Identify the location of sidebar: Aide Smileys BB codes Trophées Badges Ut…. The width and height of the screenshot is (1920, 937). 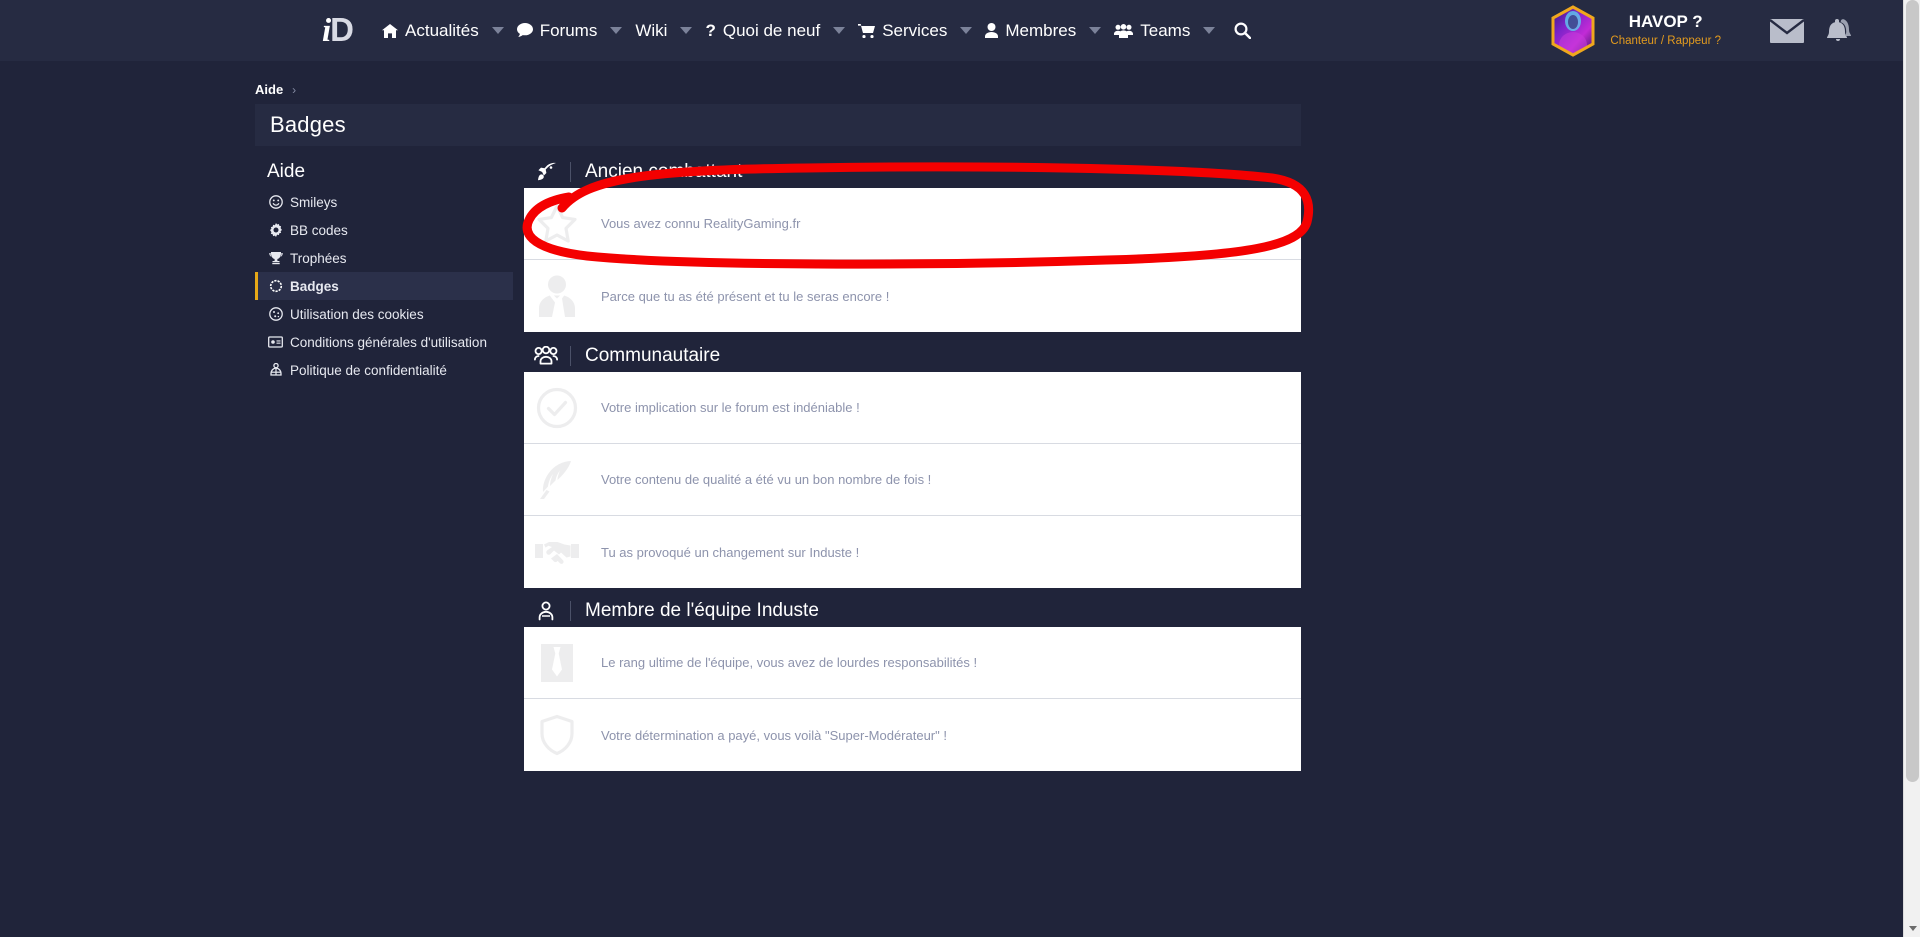
(384, 269).